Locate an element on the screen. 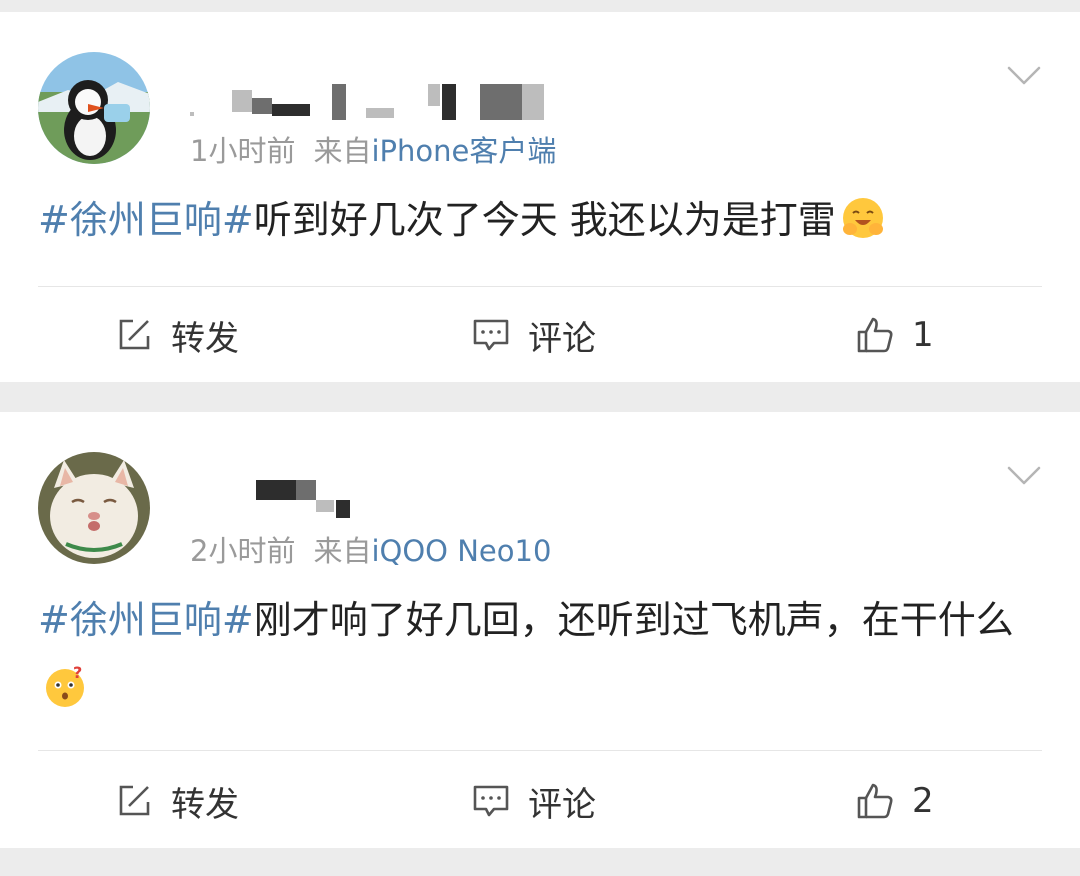  post-meta: 1小时前 来自iPhone客户端 is located at coordinates (373, 149).